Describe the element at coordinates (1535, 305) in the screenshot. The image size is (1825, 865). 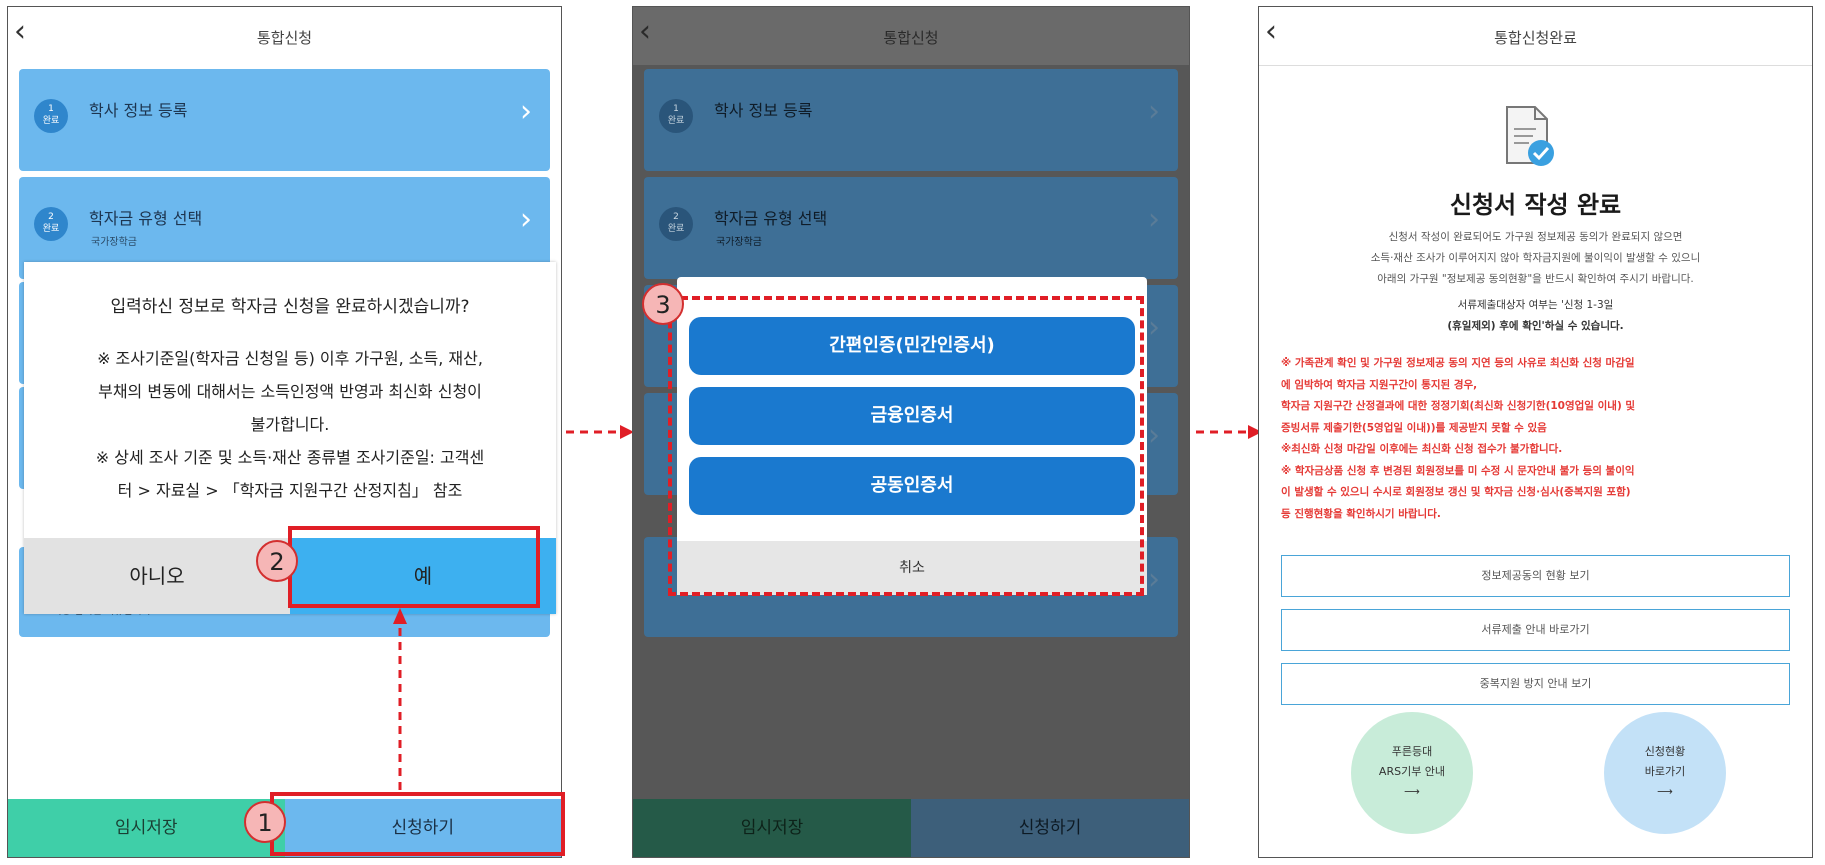
I see `info-line: 서류제출대상자 여부는 '신청 1-3일` at that location.